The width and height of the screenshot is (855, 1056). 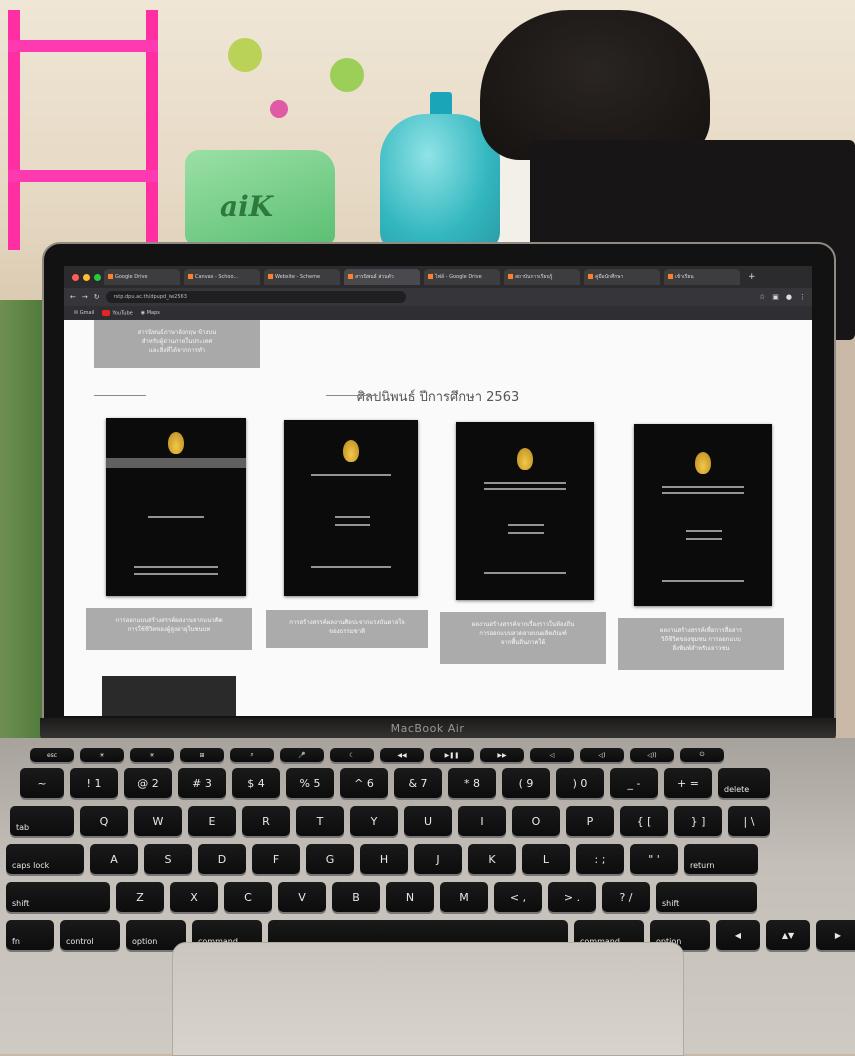 I want to click on keyboard-key: ◁), so click(x=602, y=755).